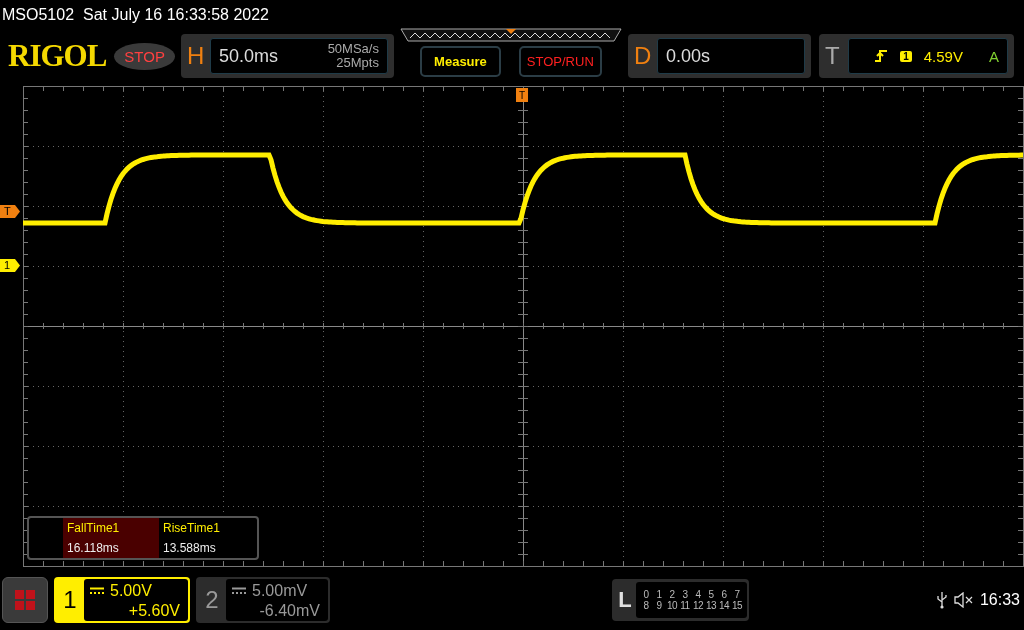  I want to click on model-name: MSO5102, so click(38, 15).